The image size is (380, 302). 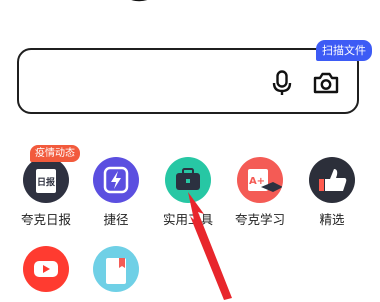 I want to click on app-books, so click(x=116, y=272).